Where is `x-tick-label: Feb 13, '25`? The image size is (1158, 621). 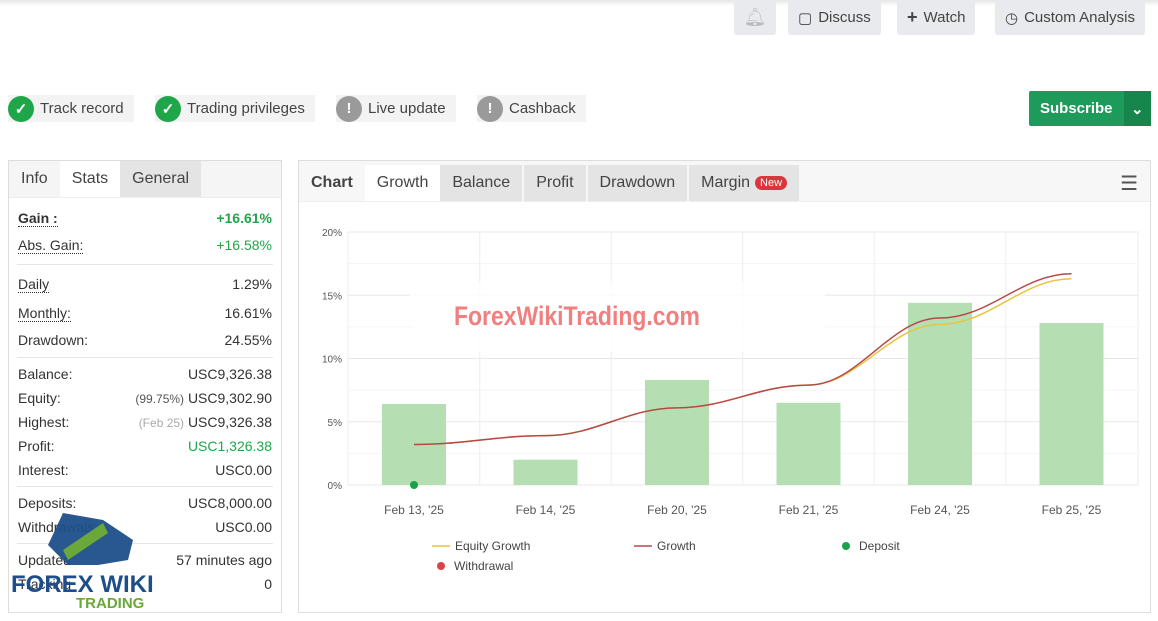 x-tick-label: Feb 13, '25 is located at coordinates (414, 510).